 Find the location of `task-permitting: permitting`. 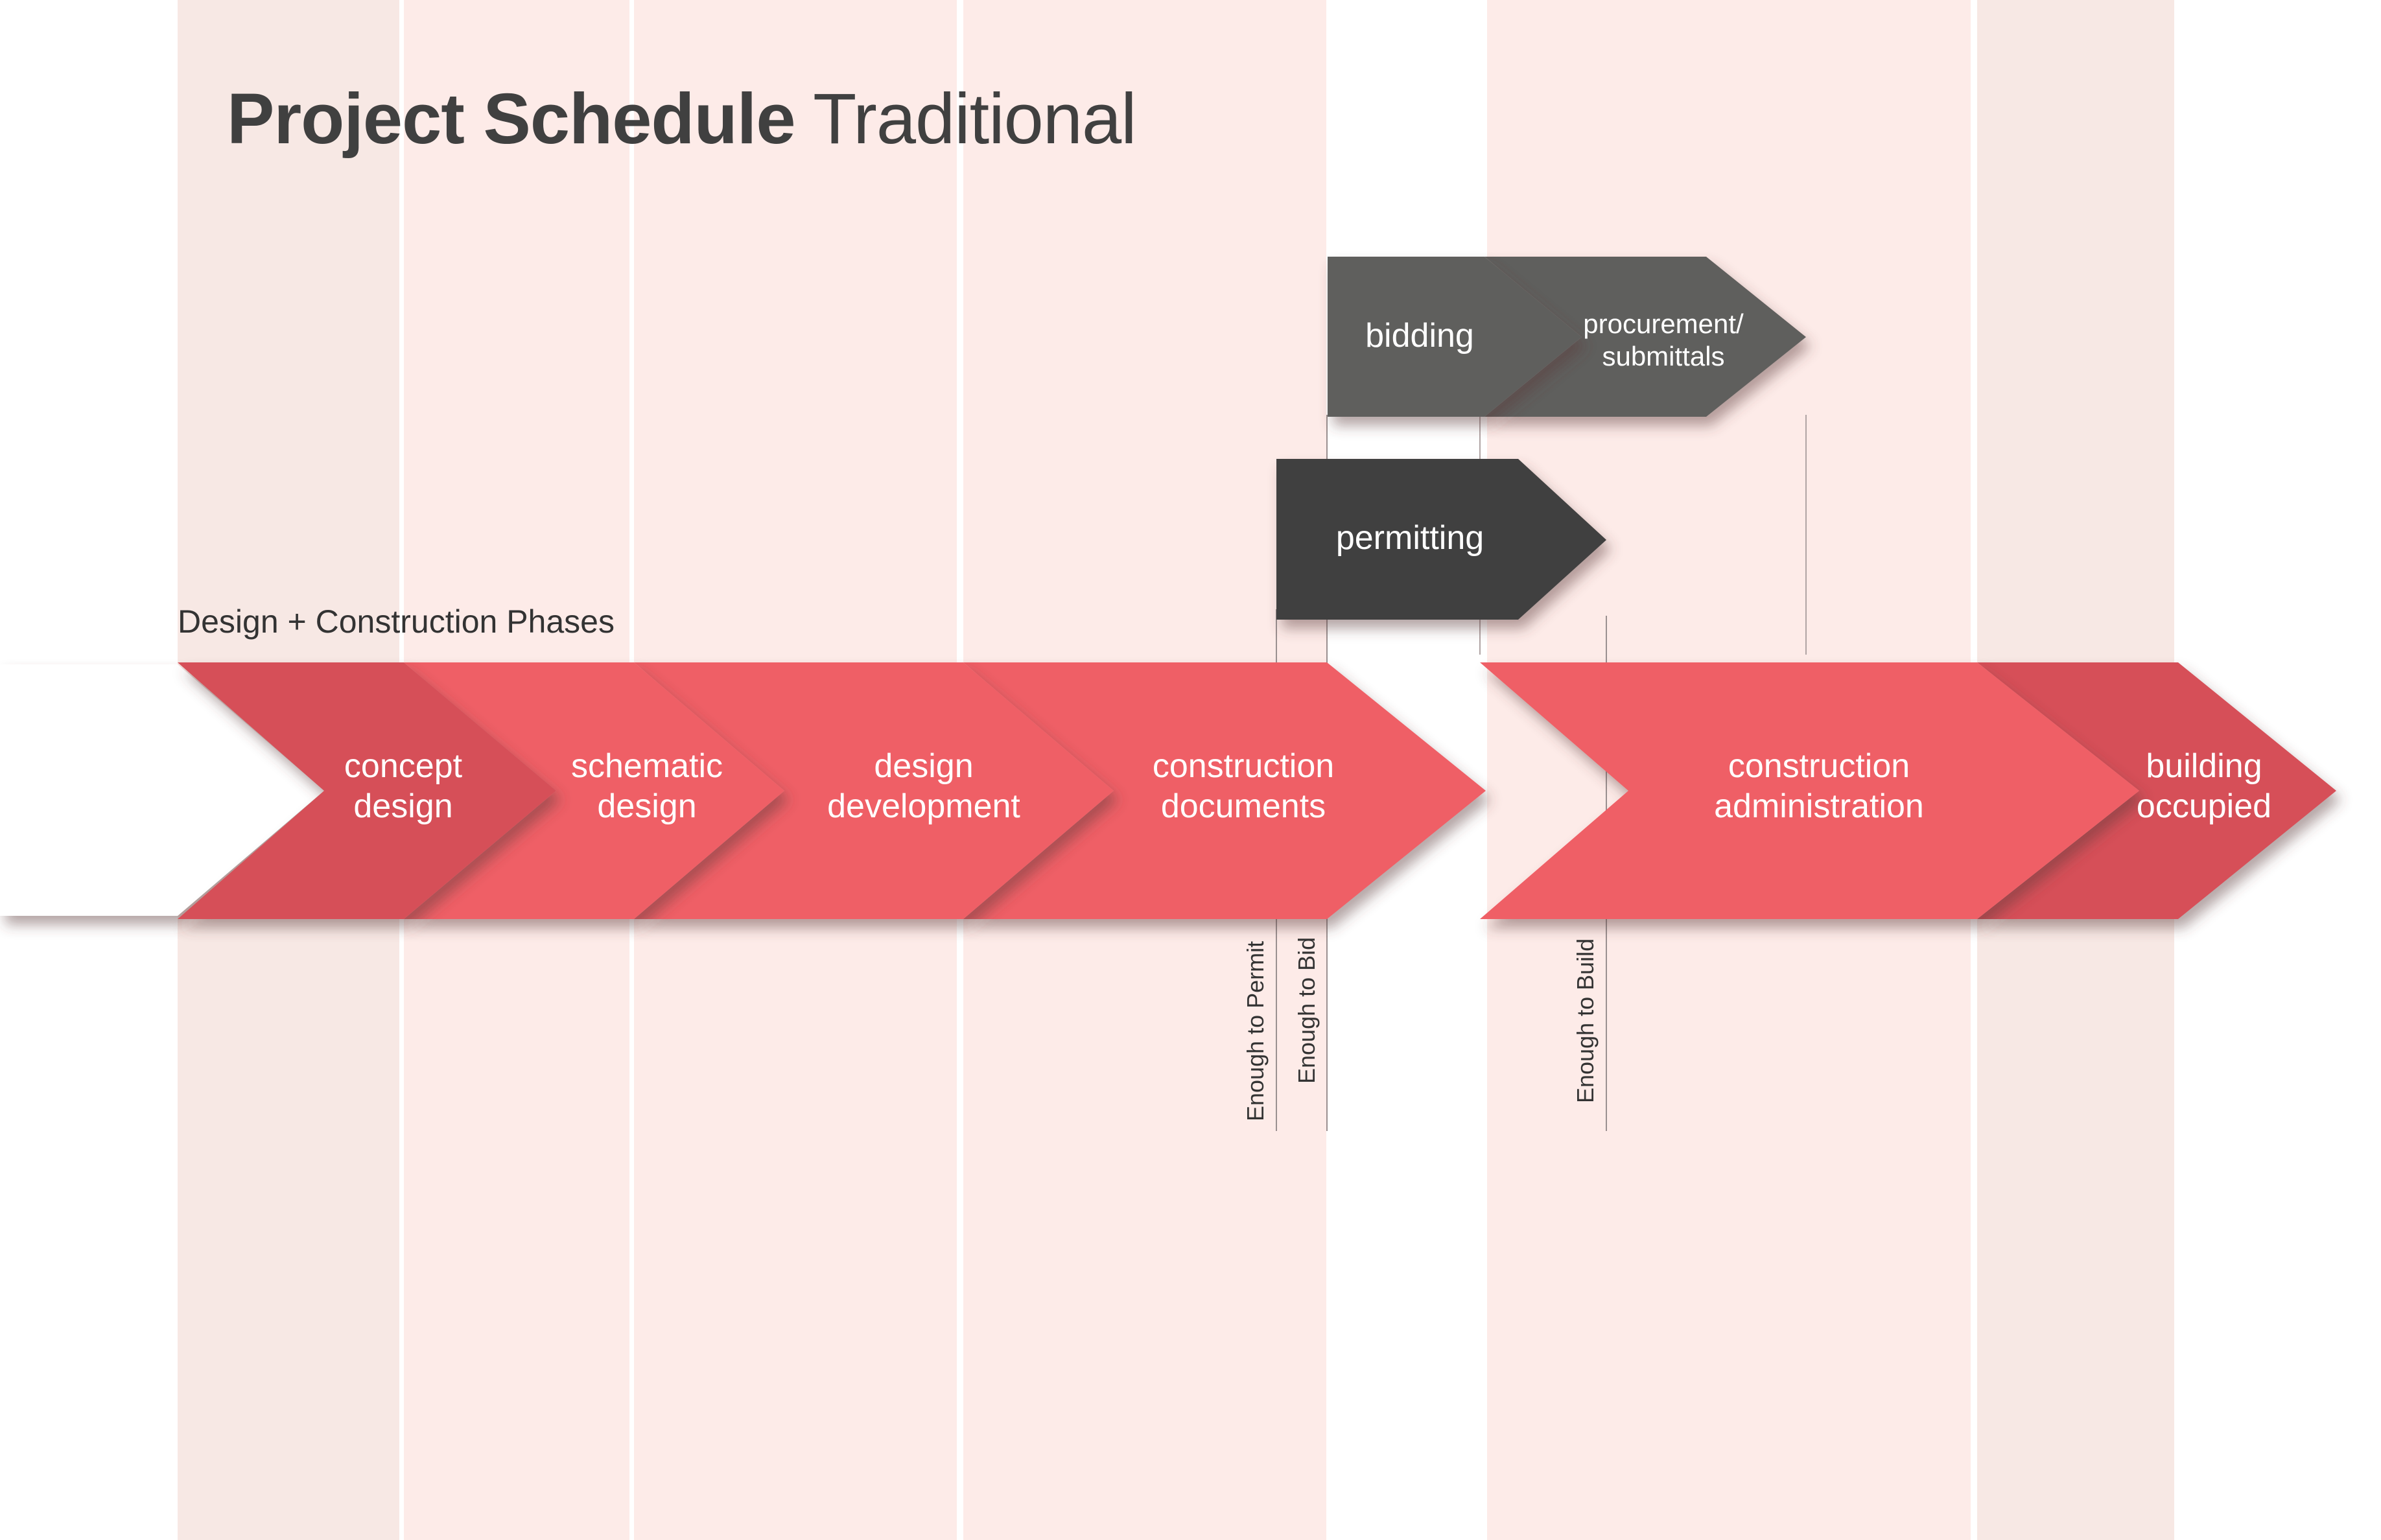

task-permitting: permitting is located at coordinates (1410, 538).